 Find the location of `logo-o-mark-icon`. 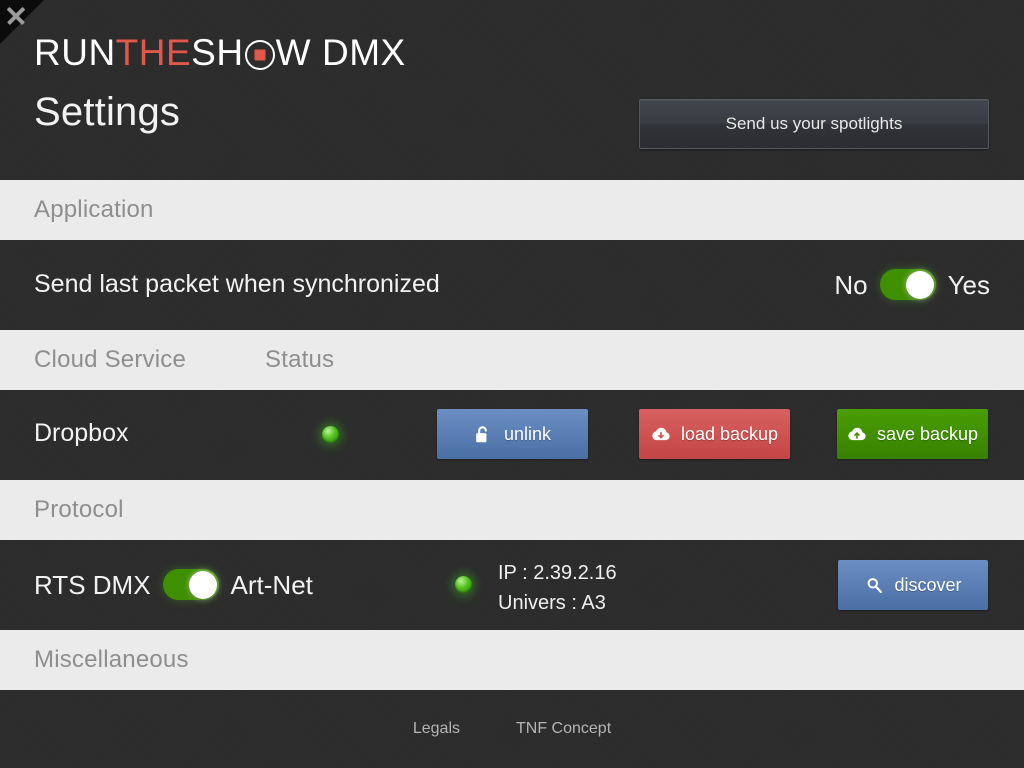

logo-o-mark-icon is located at coordinates (259, 55).